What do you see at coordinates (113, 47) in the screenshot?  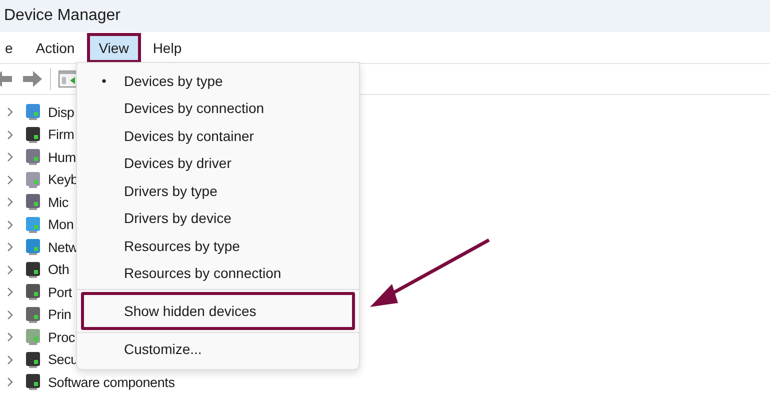 I see `menu-item: View` at bounding box center [113, 47].